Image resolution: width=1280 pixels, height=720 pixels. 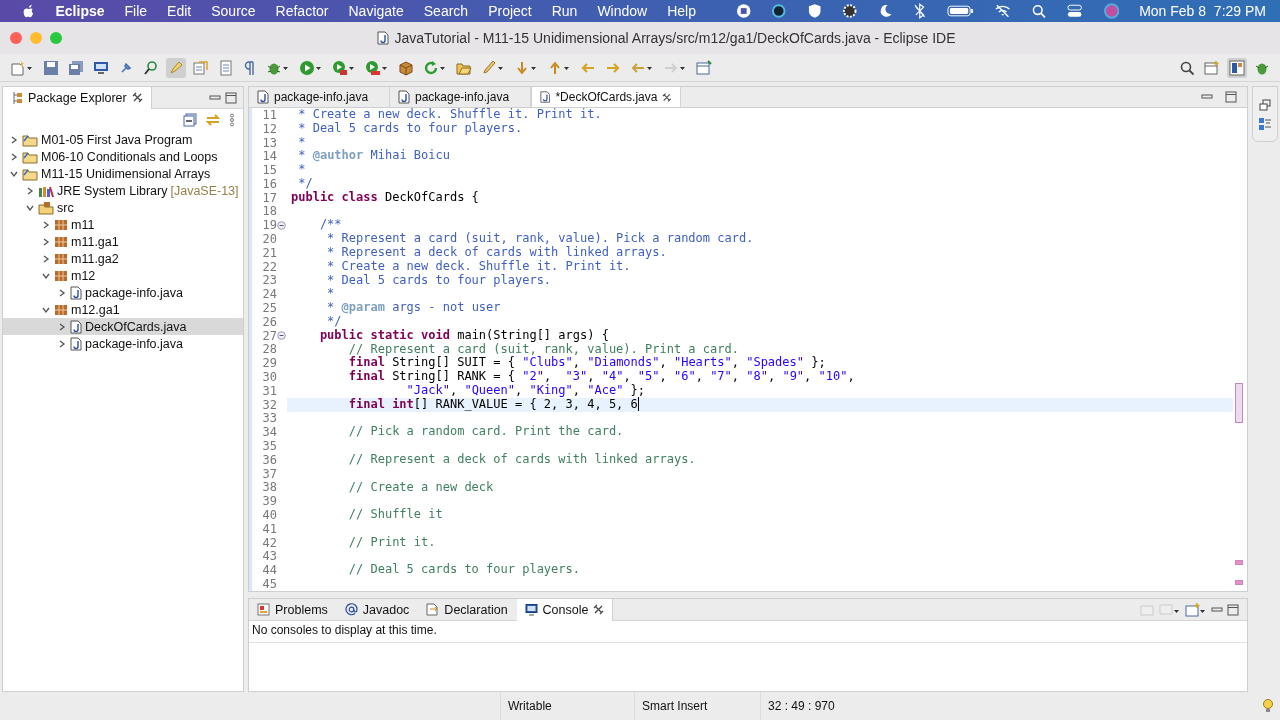 I want to click on code-line: * Represent a card (suit, rank, value). Pick a random card., so click(x=760, y=239).